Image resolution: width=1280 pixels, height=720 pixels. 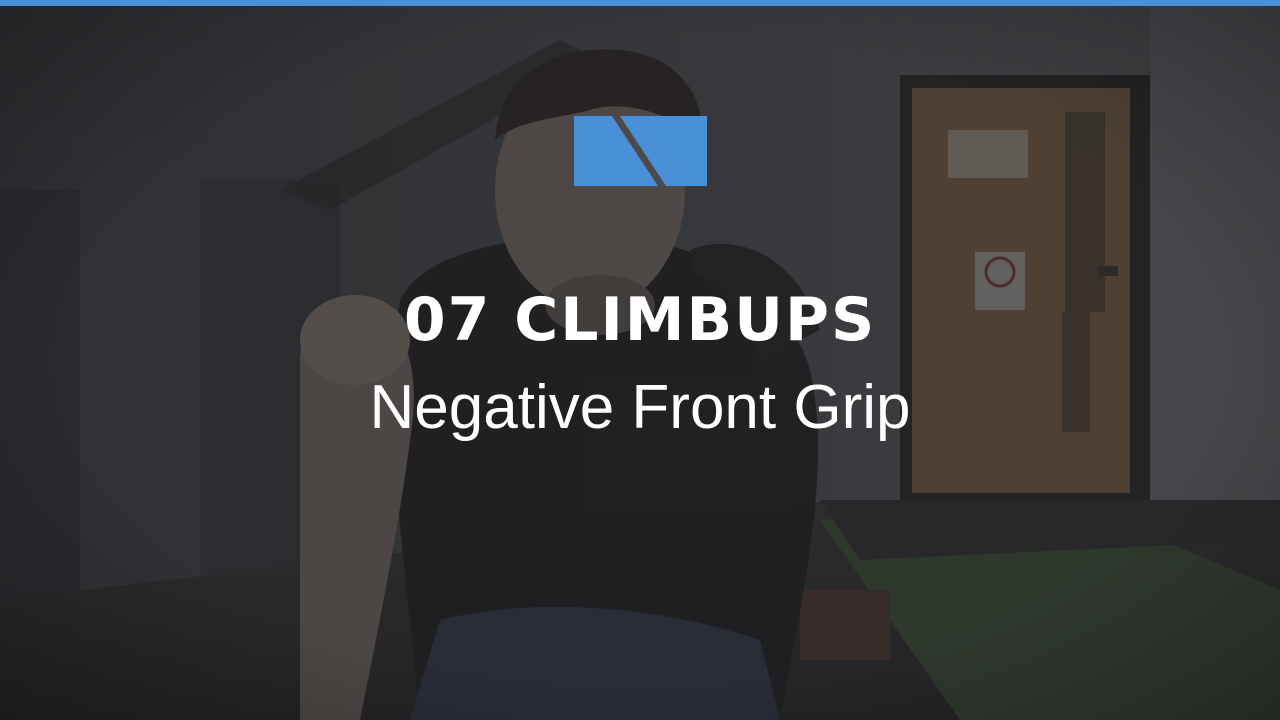 What do you see at coordinates (640, 320) in the screenshot?
I see `video-title: 07 CLIMBUPS` at bounding box center [640, 320].